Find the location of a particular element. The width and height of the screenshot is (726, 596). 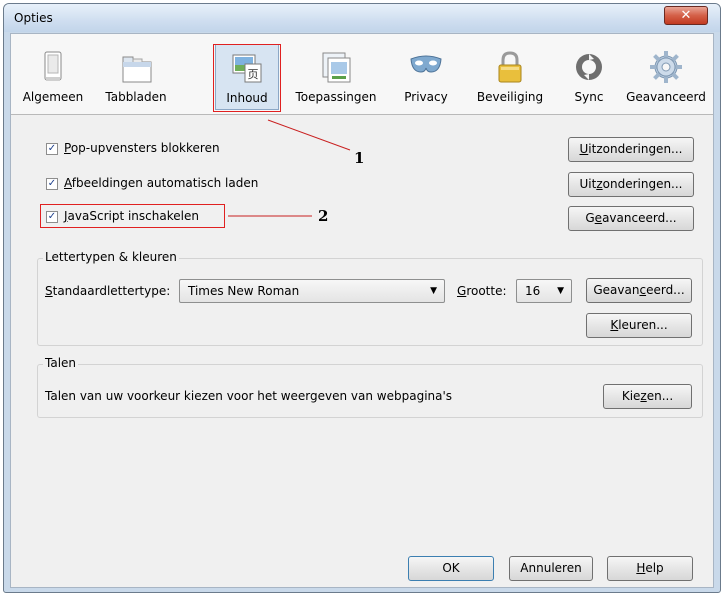

tab-label: Privacy is located at coordinates (426, 97).